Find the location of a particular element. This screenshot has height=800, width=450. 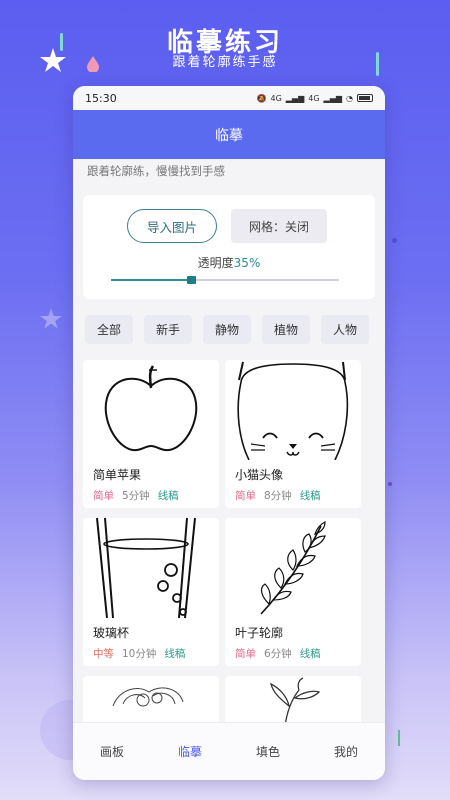

mute-icon: 🔕 is located at coordinates (261, 98).